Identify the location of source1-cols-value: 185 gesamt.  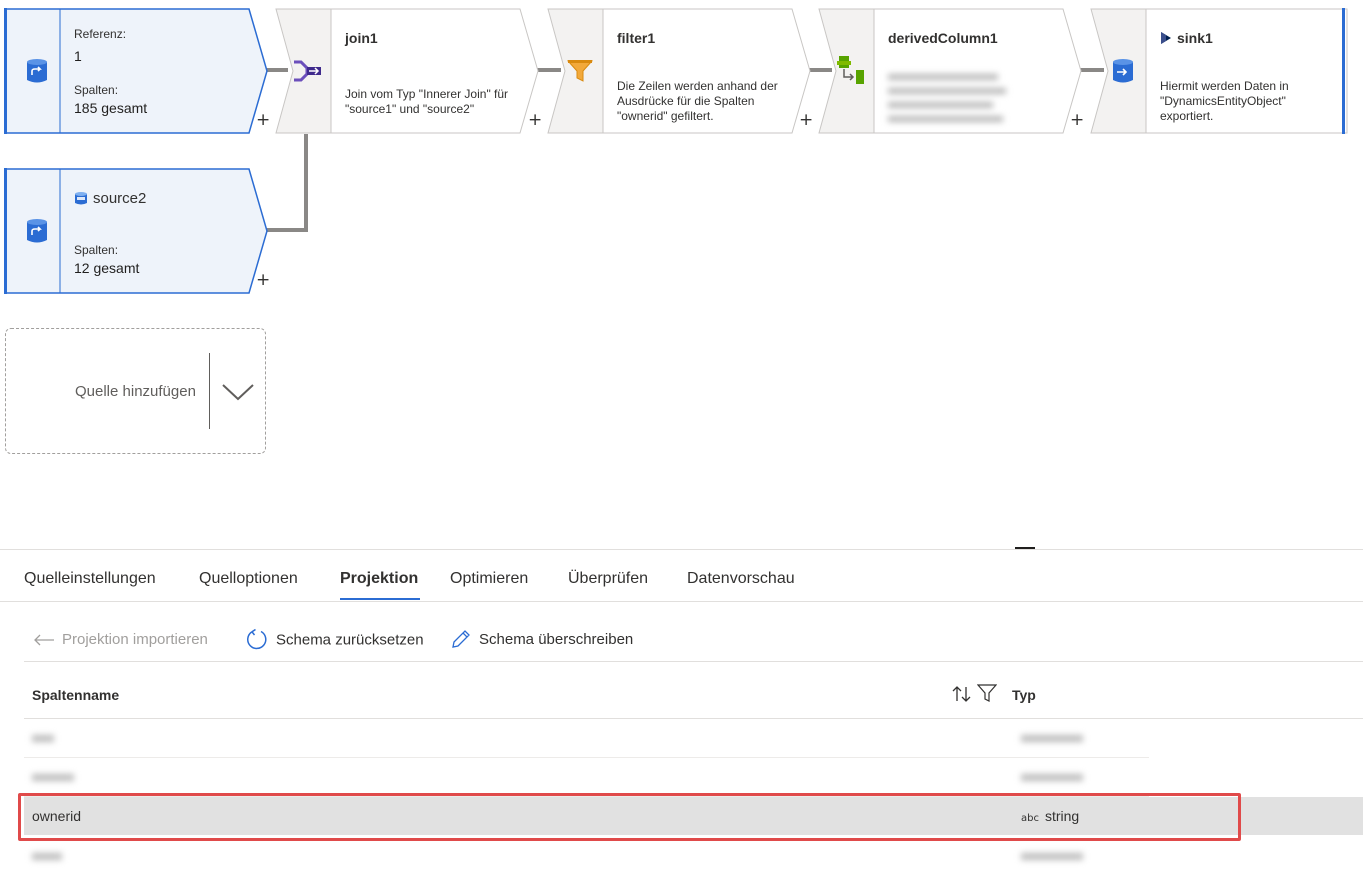
(111, 108).